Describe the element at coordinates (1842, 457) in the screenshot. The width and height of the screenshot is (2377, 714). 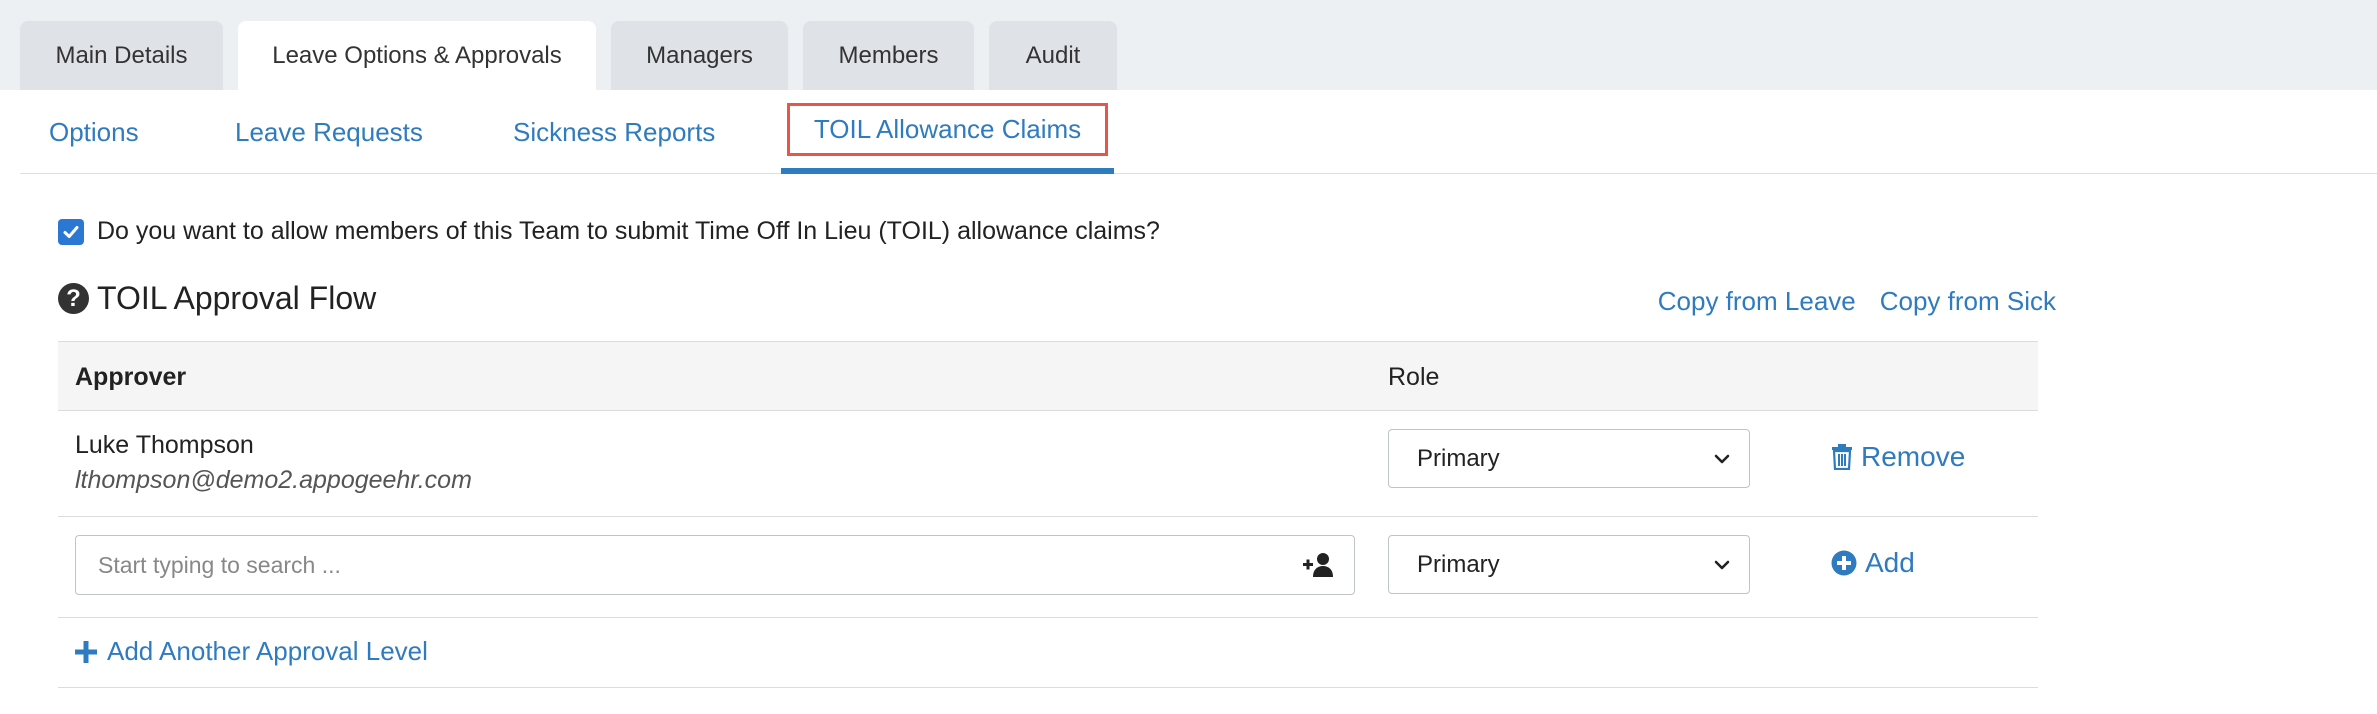
I see `trash-icon` at that location.